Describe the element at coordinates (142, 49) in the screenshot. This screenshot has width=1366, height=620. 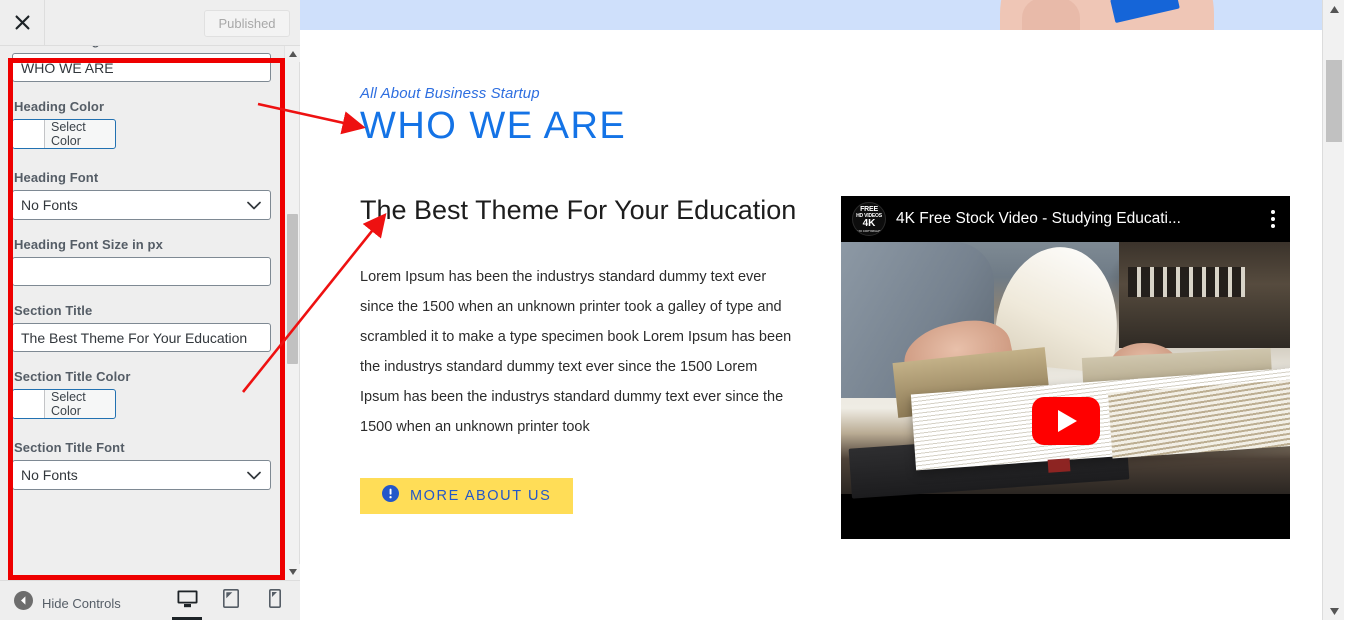
I see `control-label-main-heading: Main Heading` at that location.